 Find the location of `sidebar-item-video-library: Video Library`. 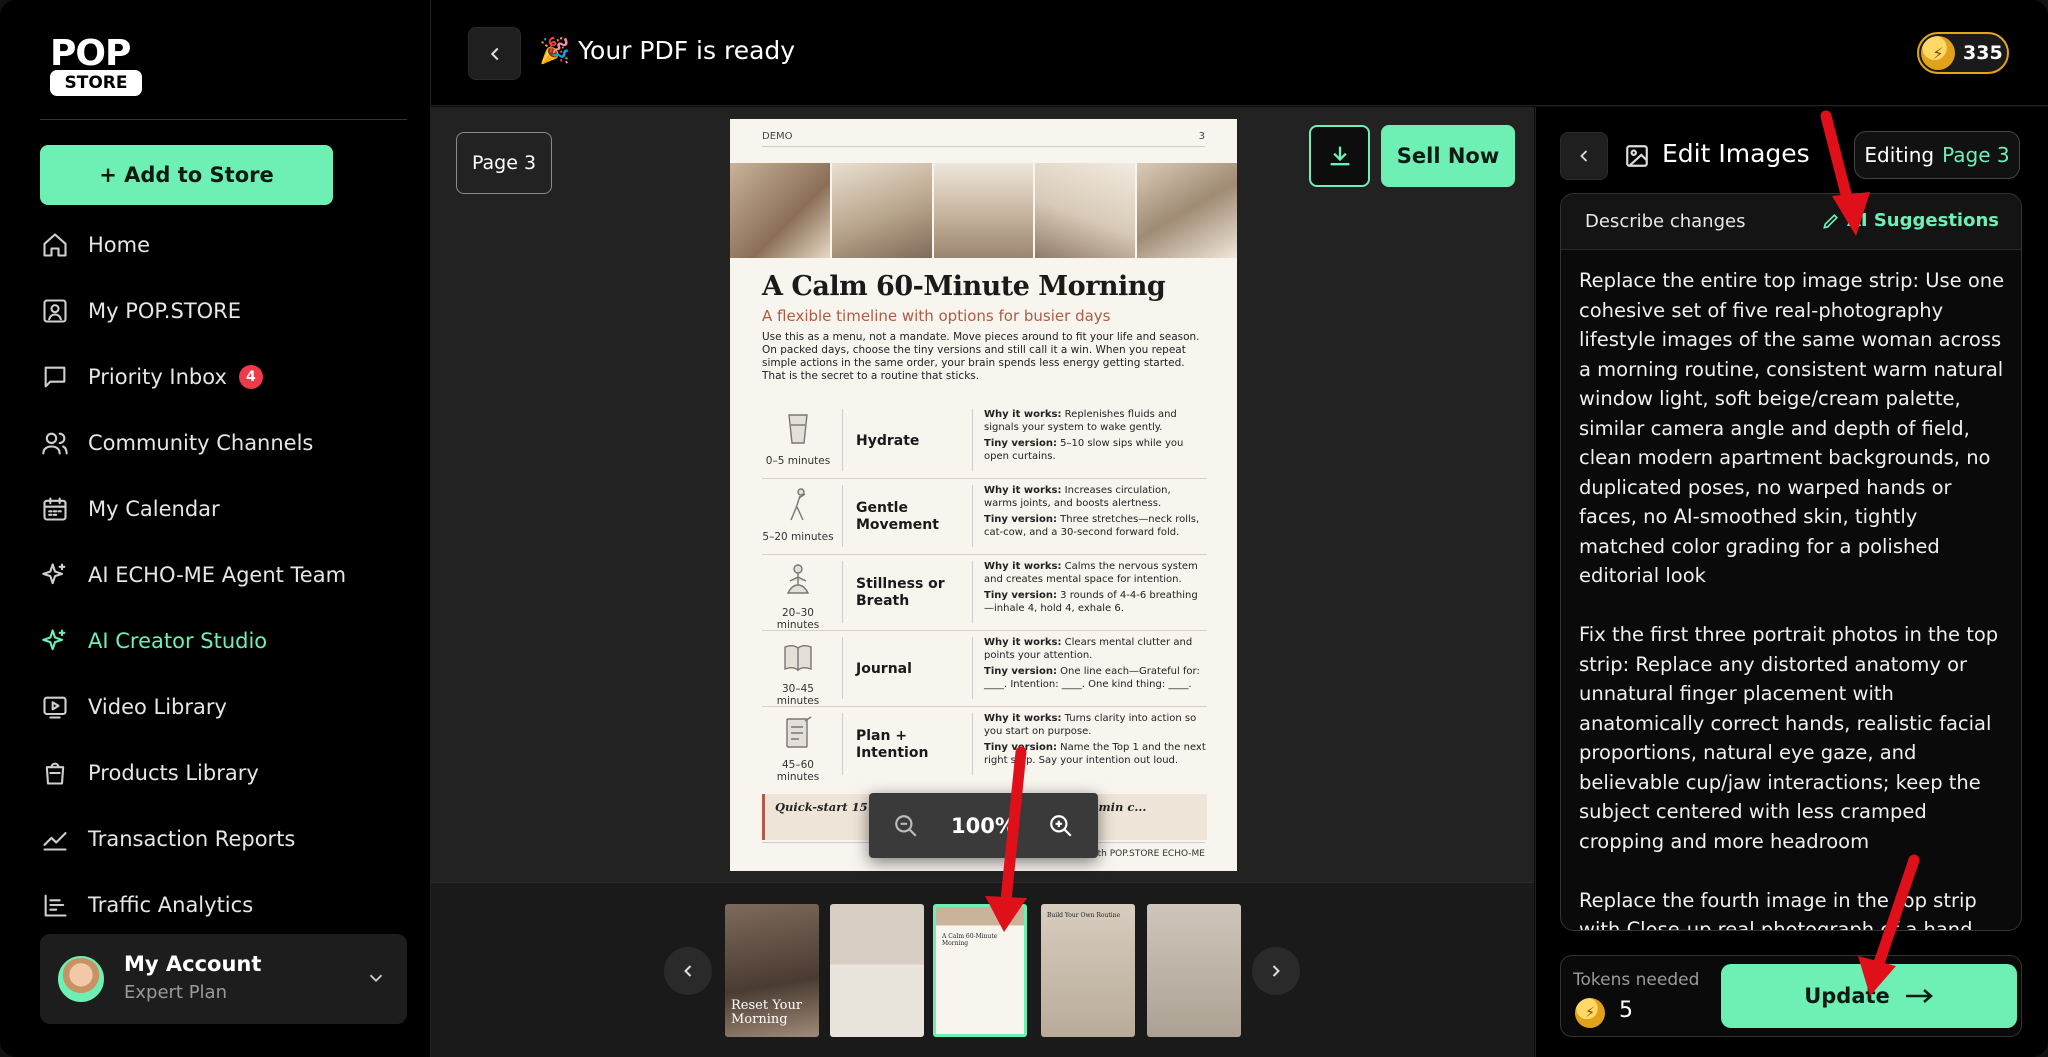

sidebar-item-video-library: Video Library is located at coordinates (225, 707).